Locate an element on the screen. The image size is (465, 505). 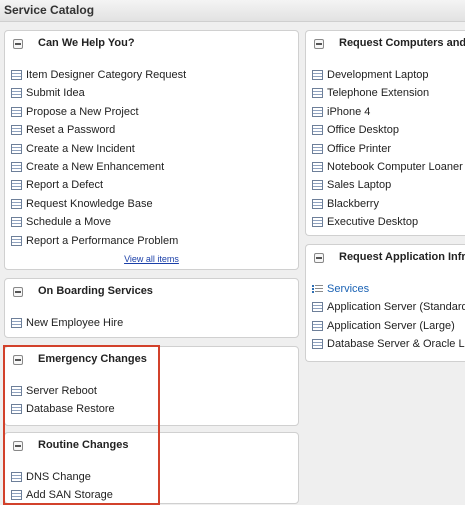
catalog-item-label: Development Laptop is located at coordinates (378, 75).